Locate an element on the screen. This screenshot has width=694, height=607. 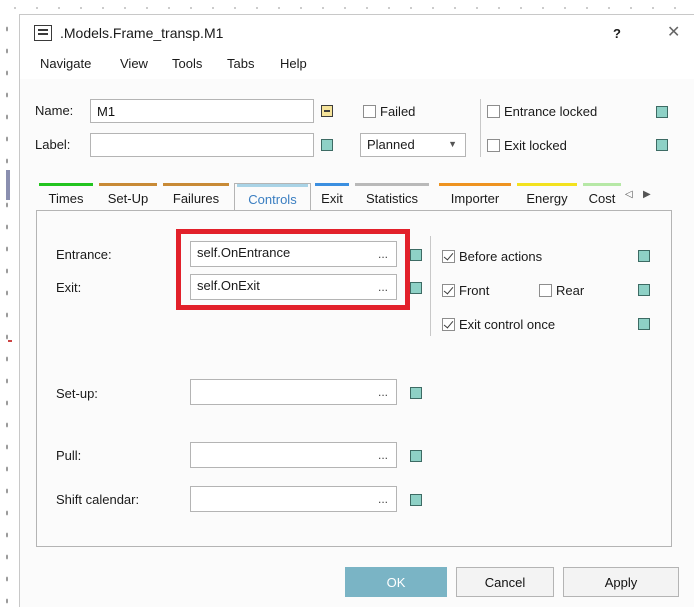
entrance-locked-label: Entrance locked is located at coordinates (551, 111).